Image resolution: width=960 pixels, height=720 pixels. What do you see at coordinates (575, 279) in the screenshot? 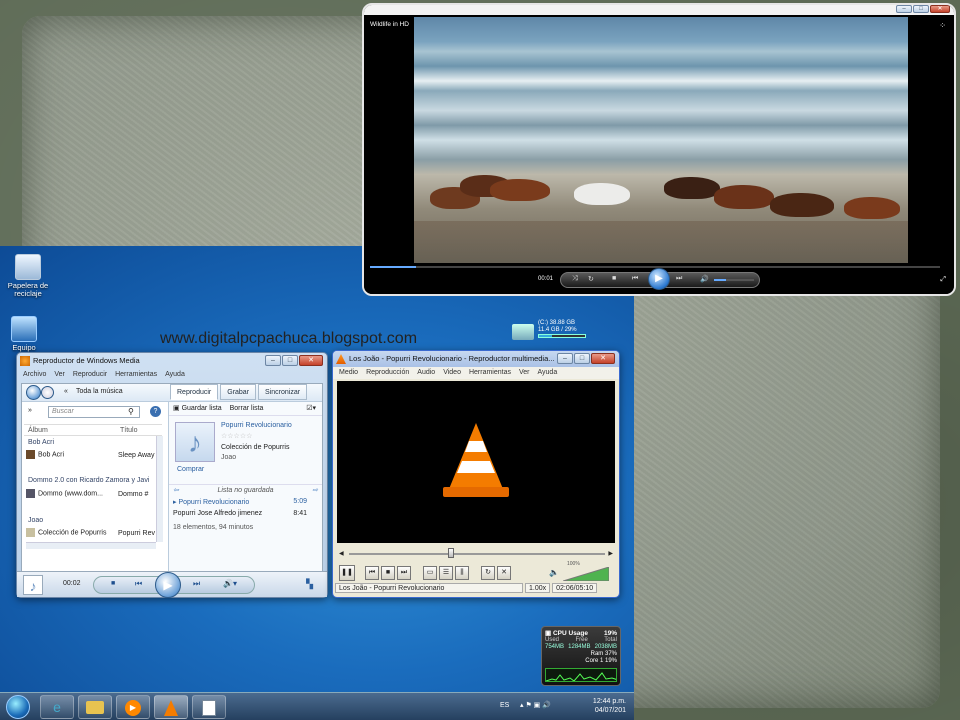
I see `shuffle-icon: ⤨` at bounding box center [575, 279].